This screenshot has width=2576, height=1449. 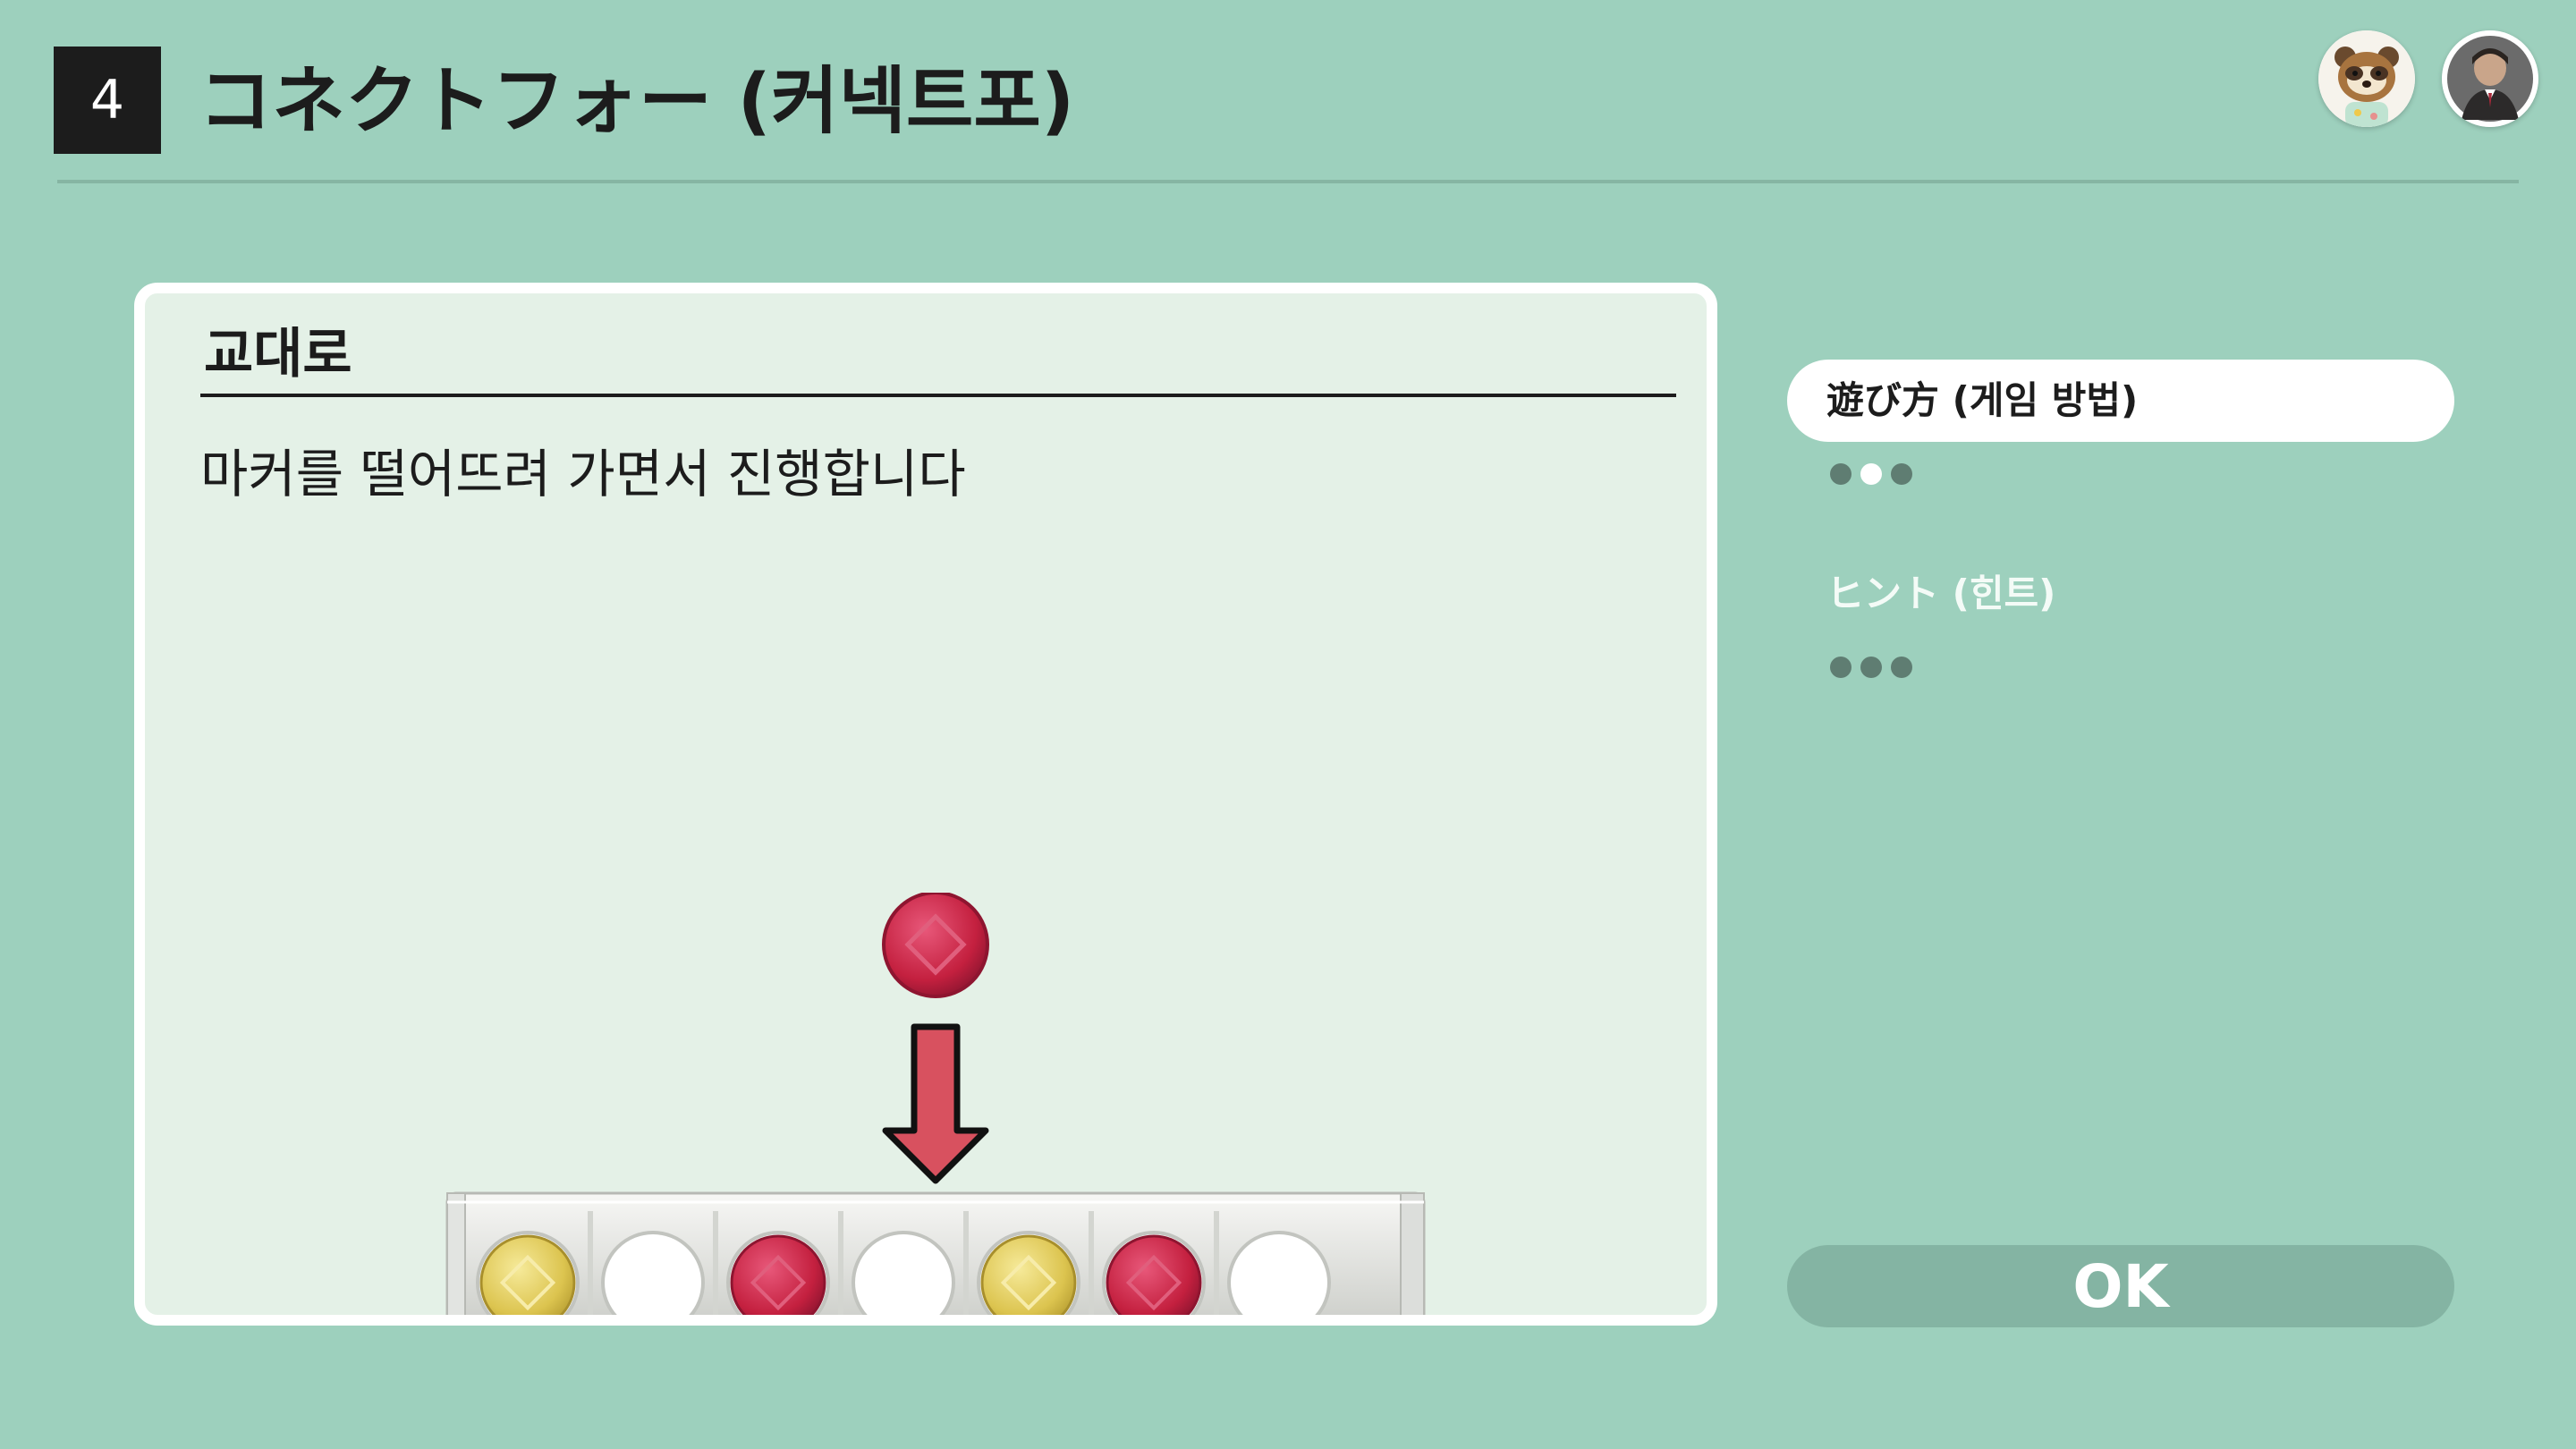 I want to click on menu-item-hint: ヒント (힌트), so click(x=2120, y=594).